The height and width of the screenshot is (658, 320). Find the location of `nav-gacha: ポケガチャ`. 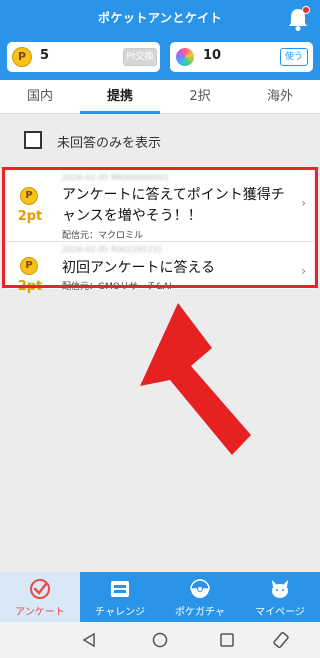

nav-gacha: ポケガチャ is located at coordinates (200, 597).